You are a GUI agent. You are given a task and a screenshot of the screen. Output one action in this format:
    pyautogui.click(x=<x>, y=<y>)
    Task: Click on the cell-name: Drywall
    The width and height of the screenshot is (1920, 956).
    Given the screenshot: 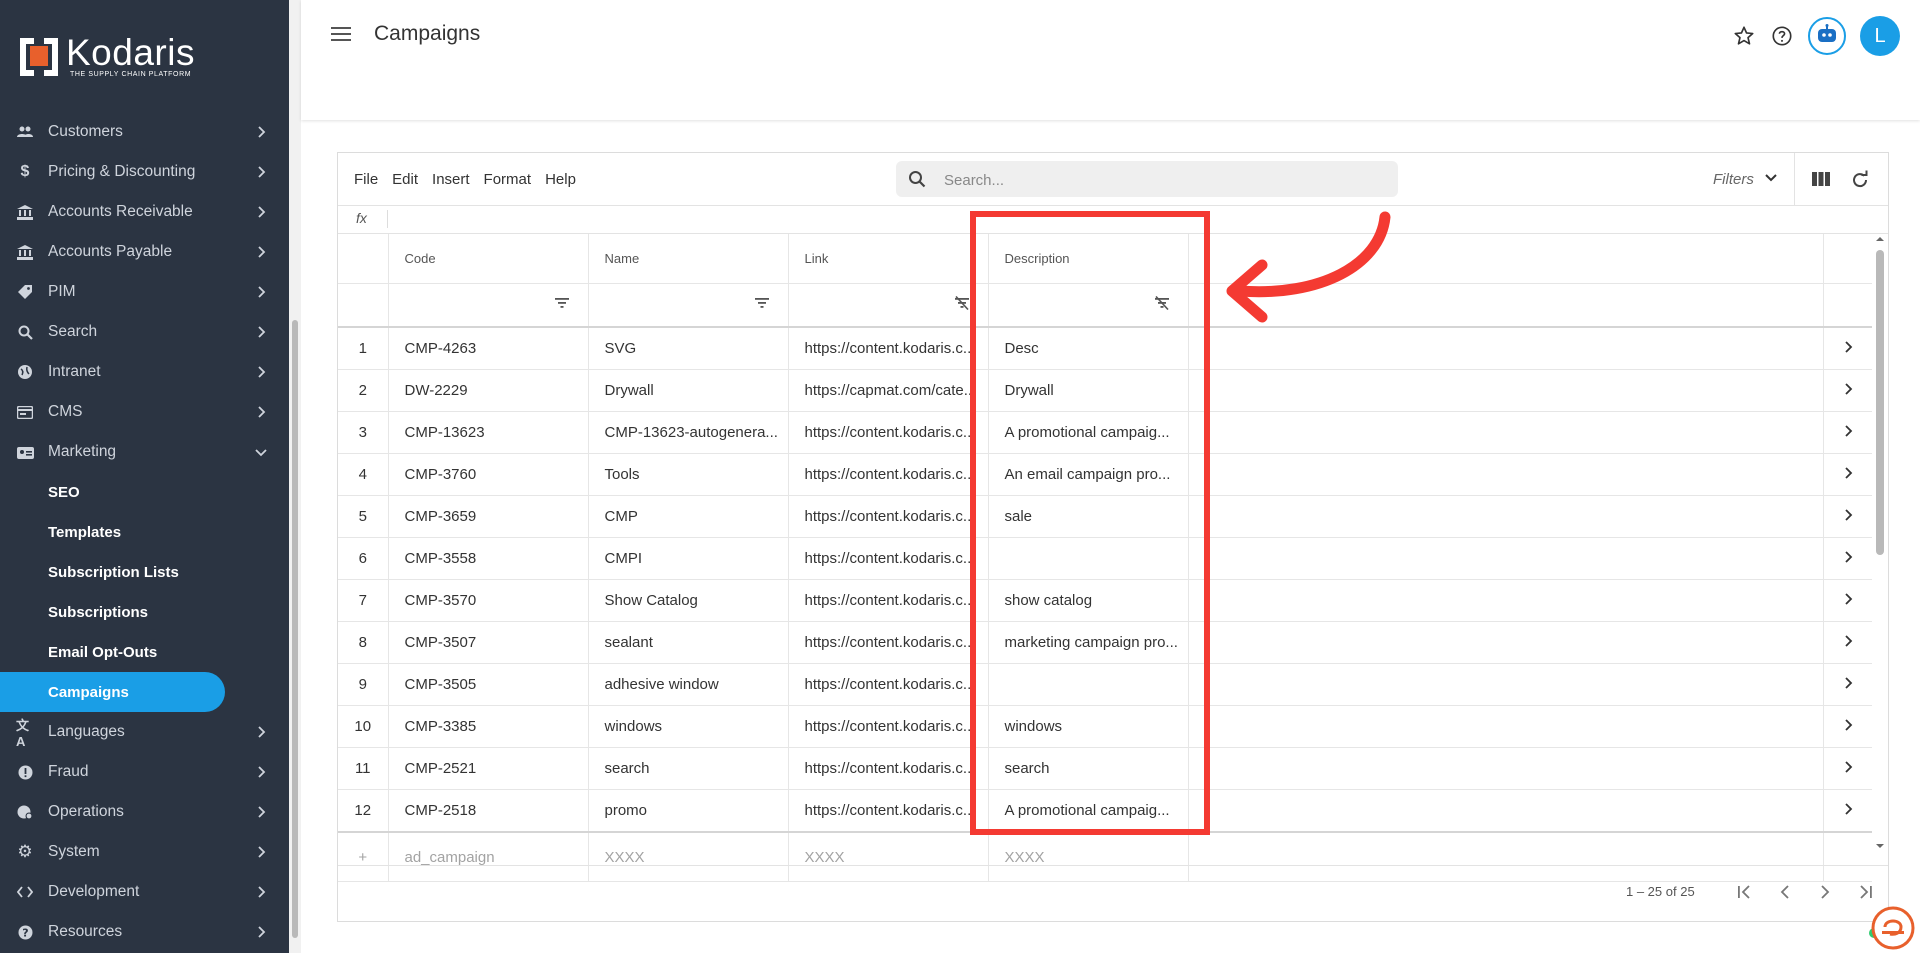 What is the action you would take?
    pyautogui.click(x=688, y=390)
    